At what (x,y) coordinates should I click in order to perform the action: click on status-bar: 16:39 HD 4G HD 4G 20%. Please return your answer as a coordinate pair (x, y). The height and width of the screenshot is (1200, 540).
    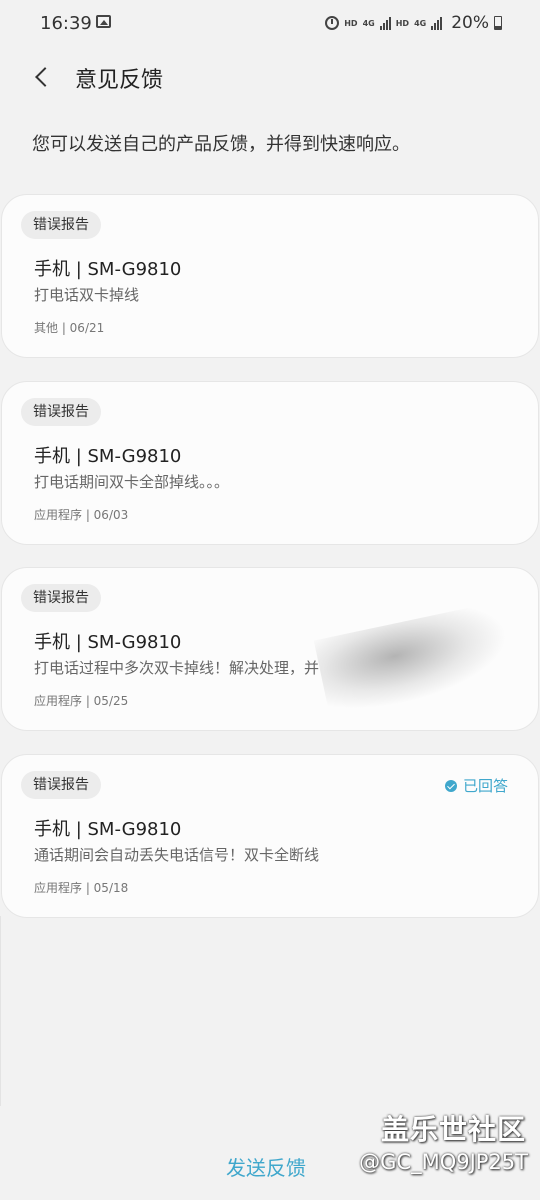
    Looking at the image, I should click on (270, 24).